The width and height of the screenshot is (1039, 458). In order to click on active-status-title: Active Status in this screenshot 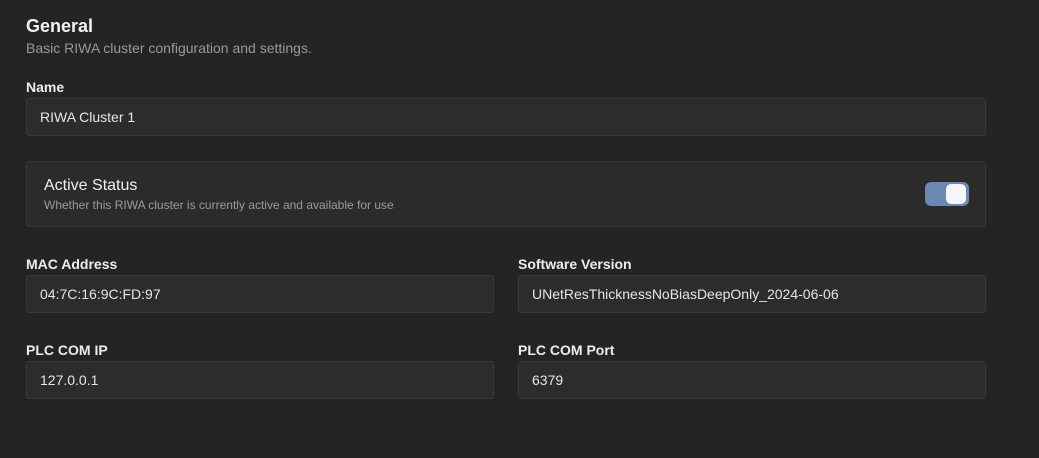, I will do `click(91, 185)`.